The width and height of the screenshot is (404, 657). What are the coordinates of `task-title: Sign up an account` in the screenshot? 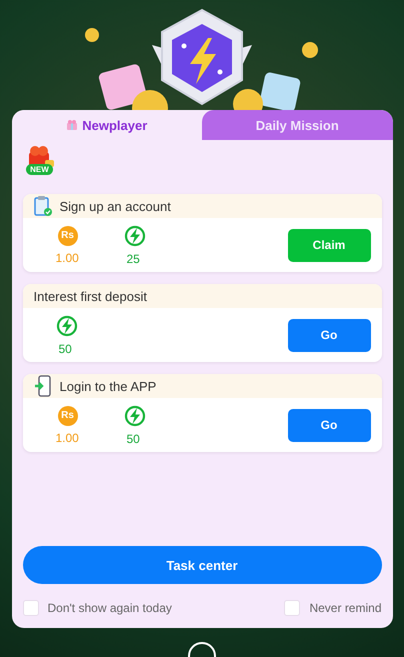 It's located at (115, 206).